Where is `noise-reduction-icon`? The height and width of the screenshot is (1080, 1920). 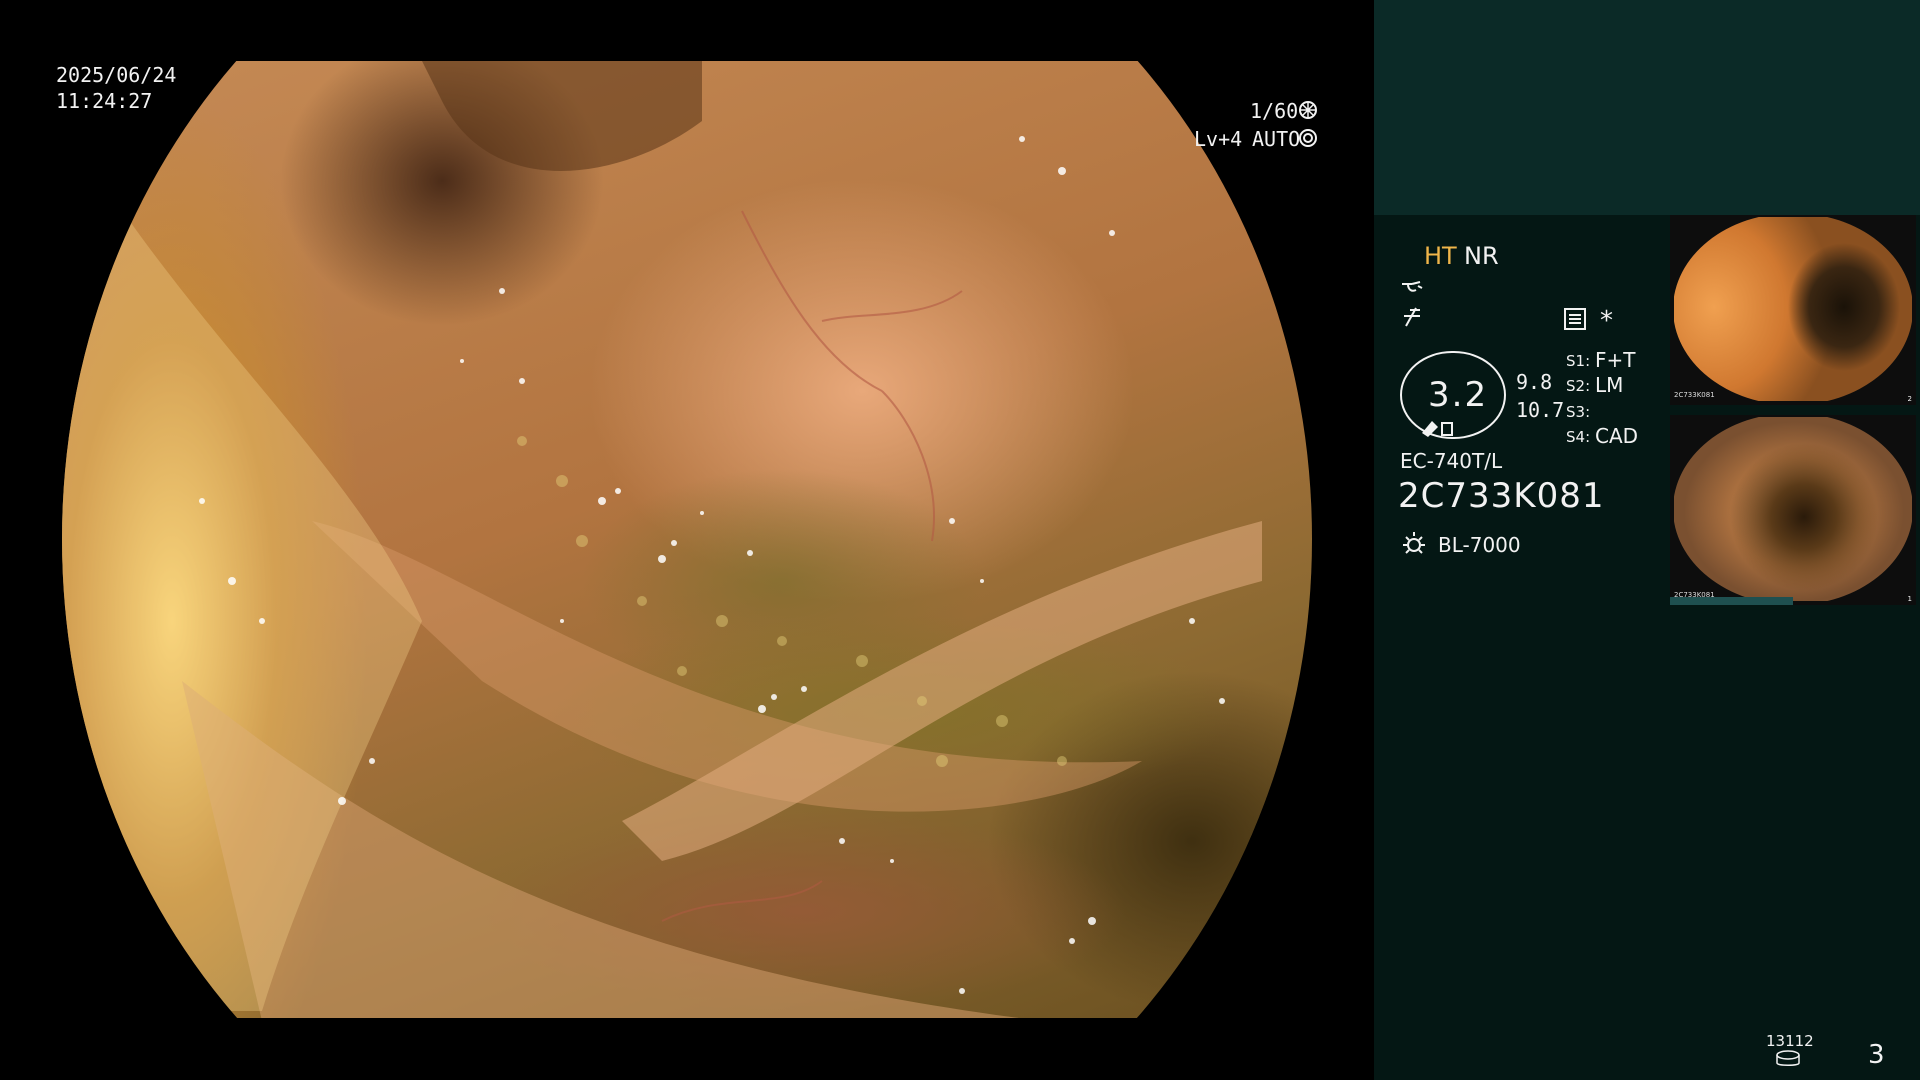 noise-reduction-icon is located at coordinates (1412, 319).